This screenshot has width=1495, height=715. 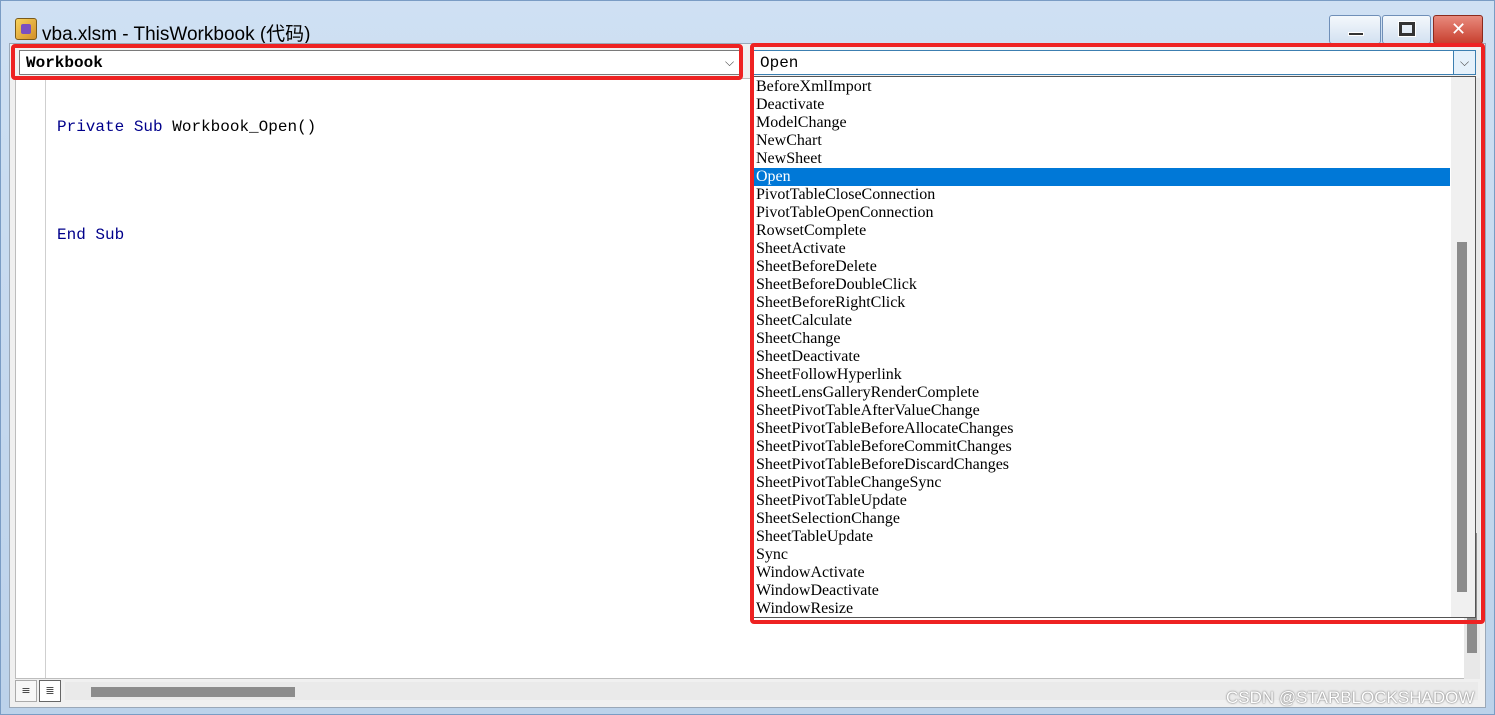 I want to click on dropdown-item: SheetSelectionChange, so click(x=1102, y=519).